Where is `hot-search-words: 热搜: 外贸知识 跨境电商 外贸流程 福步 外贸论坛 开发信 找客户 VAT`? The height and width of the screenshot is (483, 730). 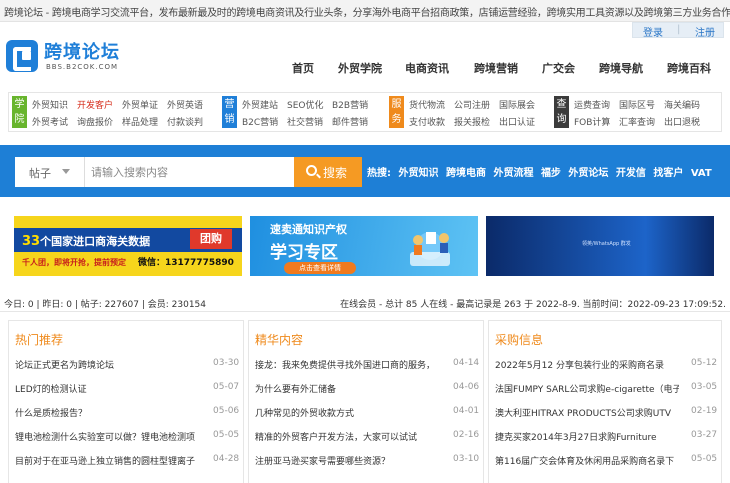
hot-search-words: 热搜: 外贸知识 跨境电商 外贸流程 福步 外贸论坛 开发信 找客户 VAT is located at coordinates (541, 171).